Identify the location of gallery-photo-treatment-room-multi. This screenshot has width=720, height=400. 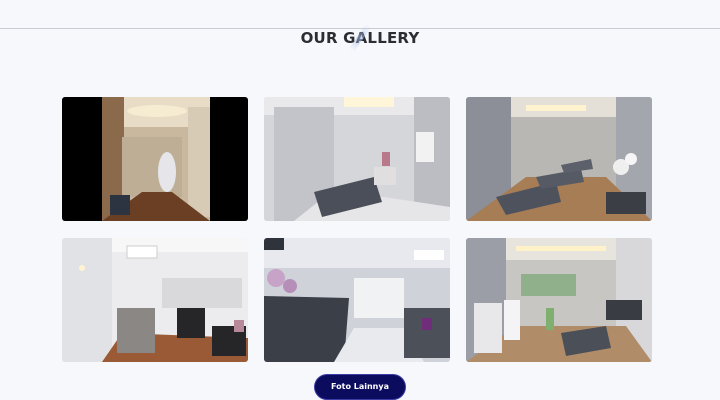
(559, 159).